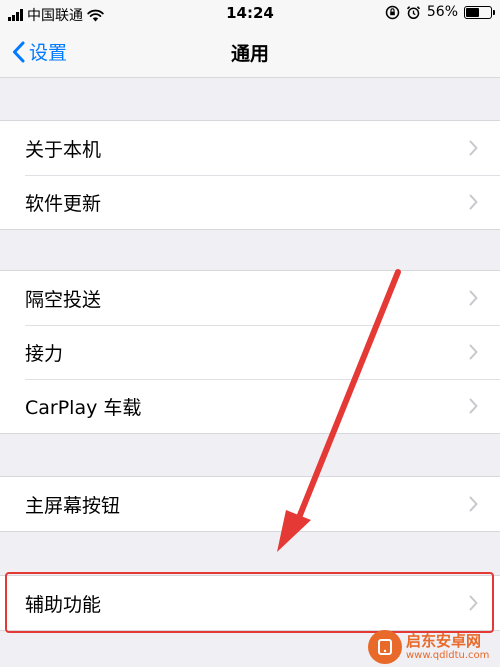  What do you see at coordinates (339, 410) in the screenshot?
I see `annotation-arrow` at bounding box center [339, 410].